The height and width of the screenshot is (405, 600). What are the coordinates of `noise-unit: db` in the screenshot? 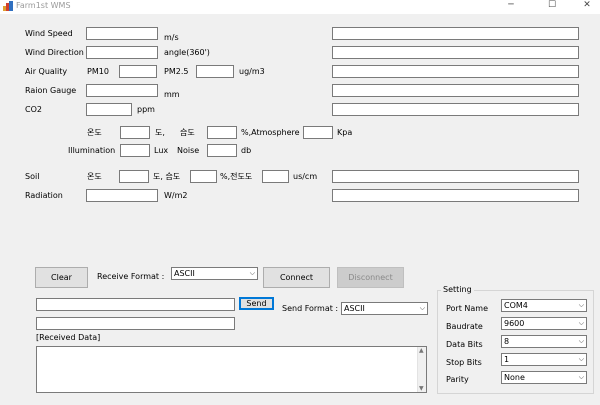 It's located at (246, 150).